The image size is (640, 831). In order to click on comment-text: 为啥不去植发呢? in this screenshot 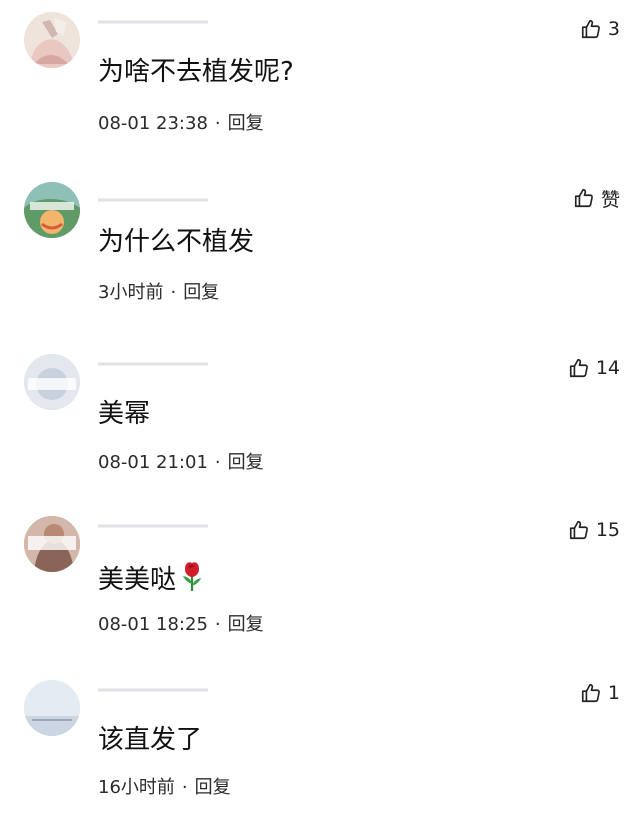, I will do `click(196, 72)`.